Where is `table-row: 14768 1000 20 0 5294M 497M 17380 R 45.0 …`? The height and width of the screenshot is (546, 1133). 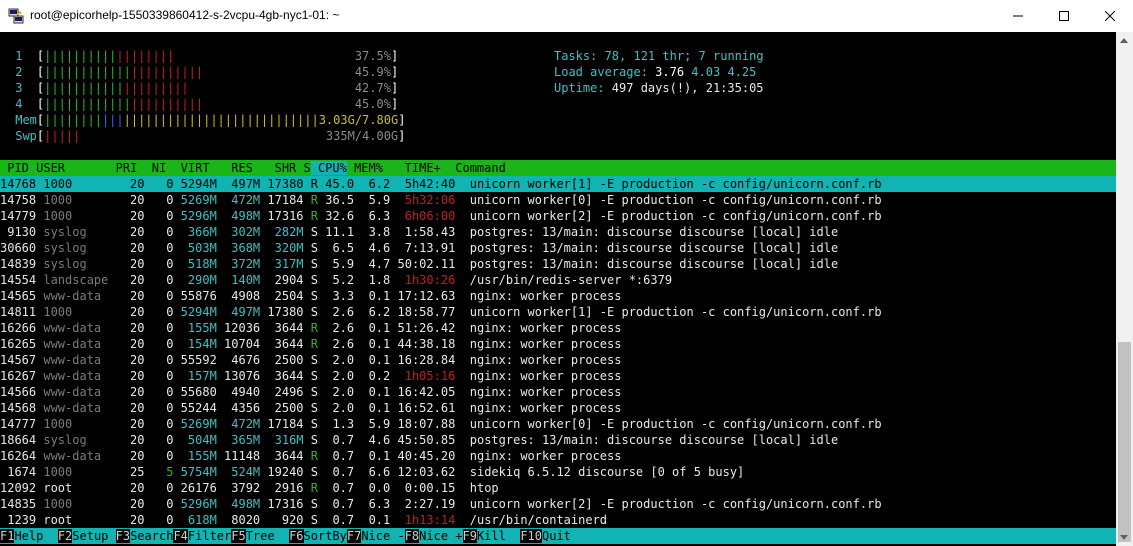
table-row: 14768 1000 20 0 5294M 497M 17380 R 45.0 … is located at coordinates (558, 184).